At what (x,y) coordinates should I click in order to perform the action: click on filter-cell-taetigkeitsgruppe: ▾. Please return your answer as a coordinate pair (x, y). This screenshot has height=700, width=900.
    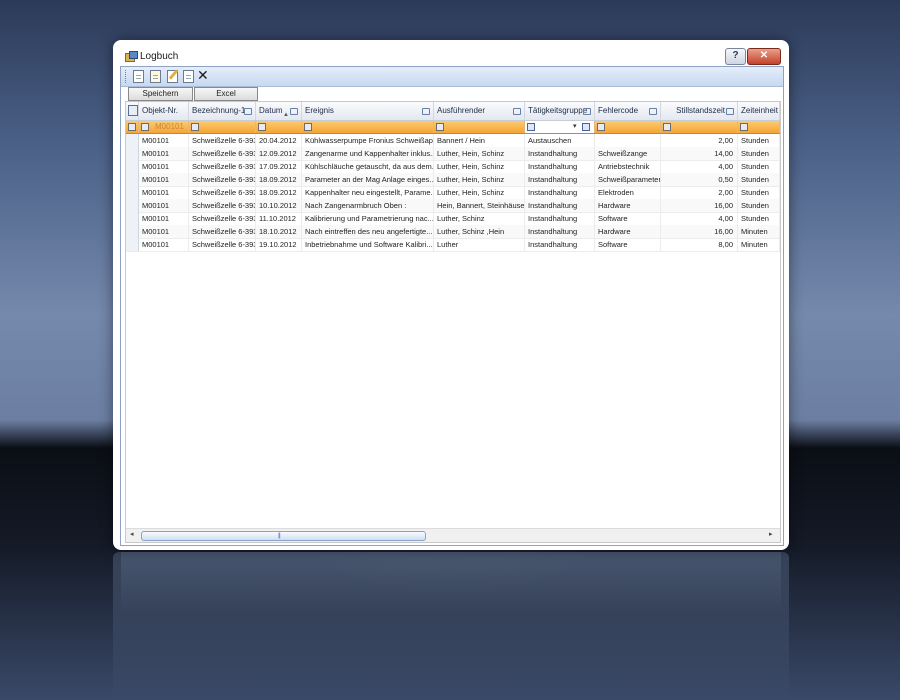
    Looking at the image, I should click on (560, 127).